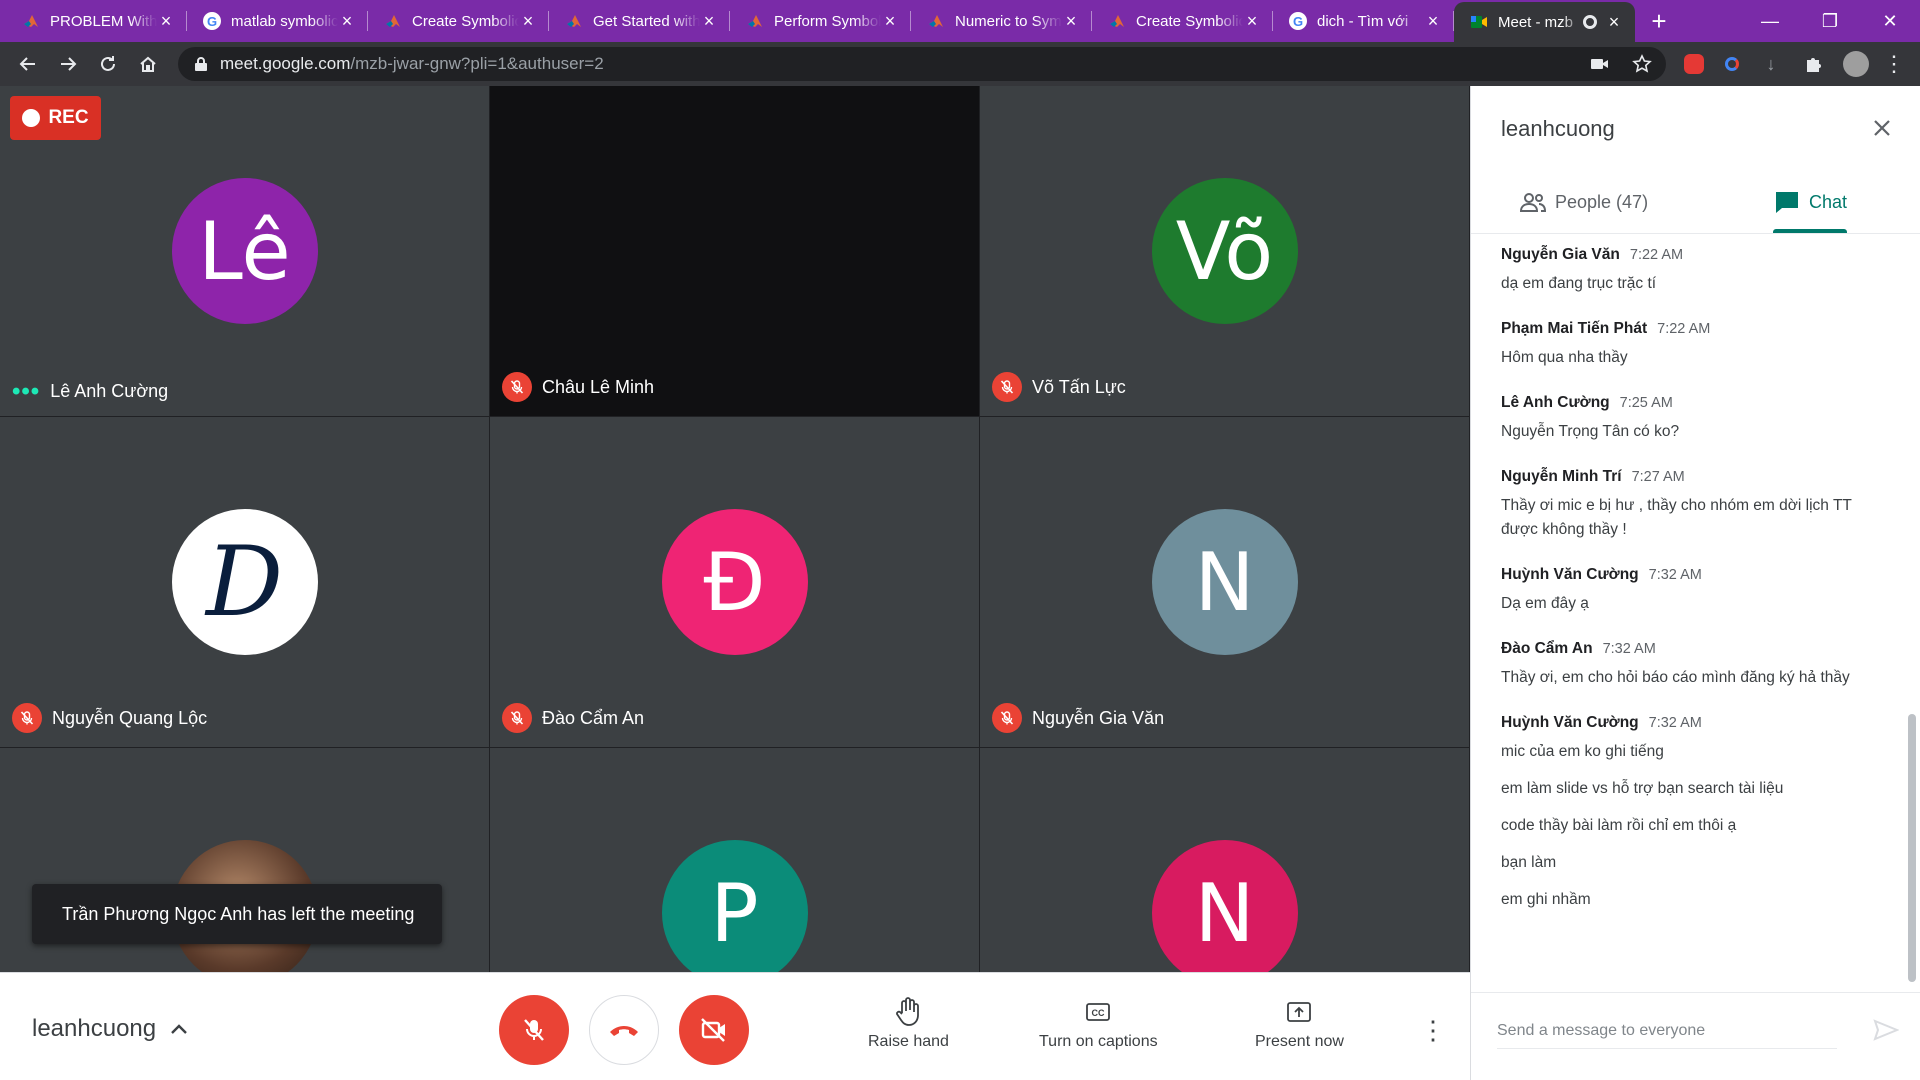 Image resolution: width=1920 pixels, height=1080 pixels. I want to click on chat-sender: Huỳnh Văn Cường, so click(1570, 574).